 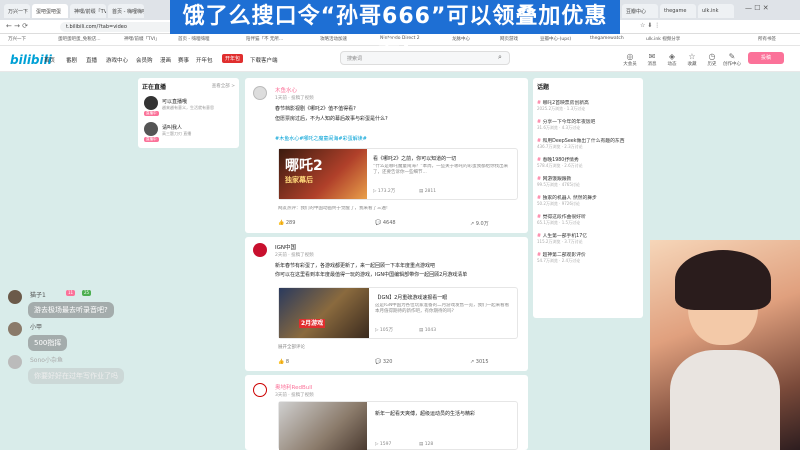 I want to click on dynamic-icon: ◈ 动态, so click(x=672, y=59).